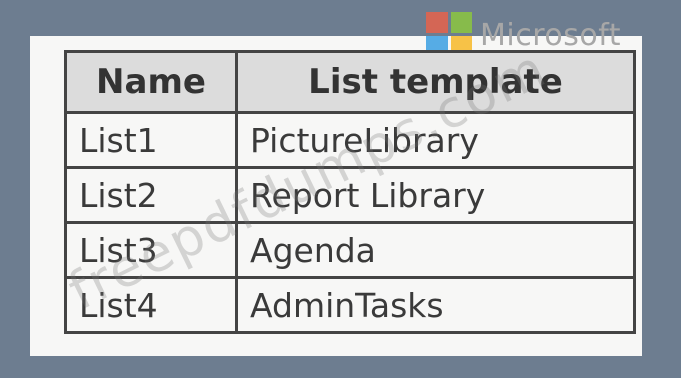 The width and height of the screenshot is (681, 378). I want to click on cell-name: List4, so click(151, 305).